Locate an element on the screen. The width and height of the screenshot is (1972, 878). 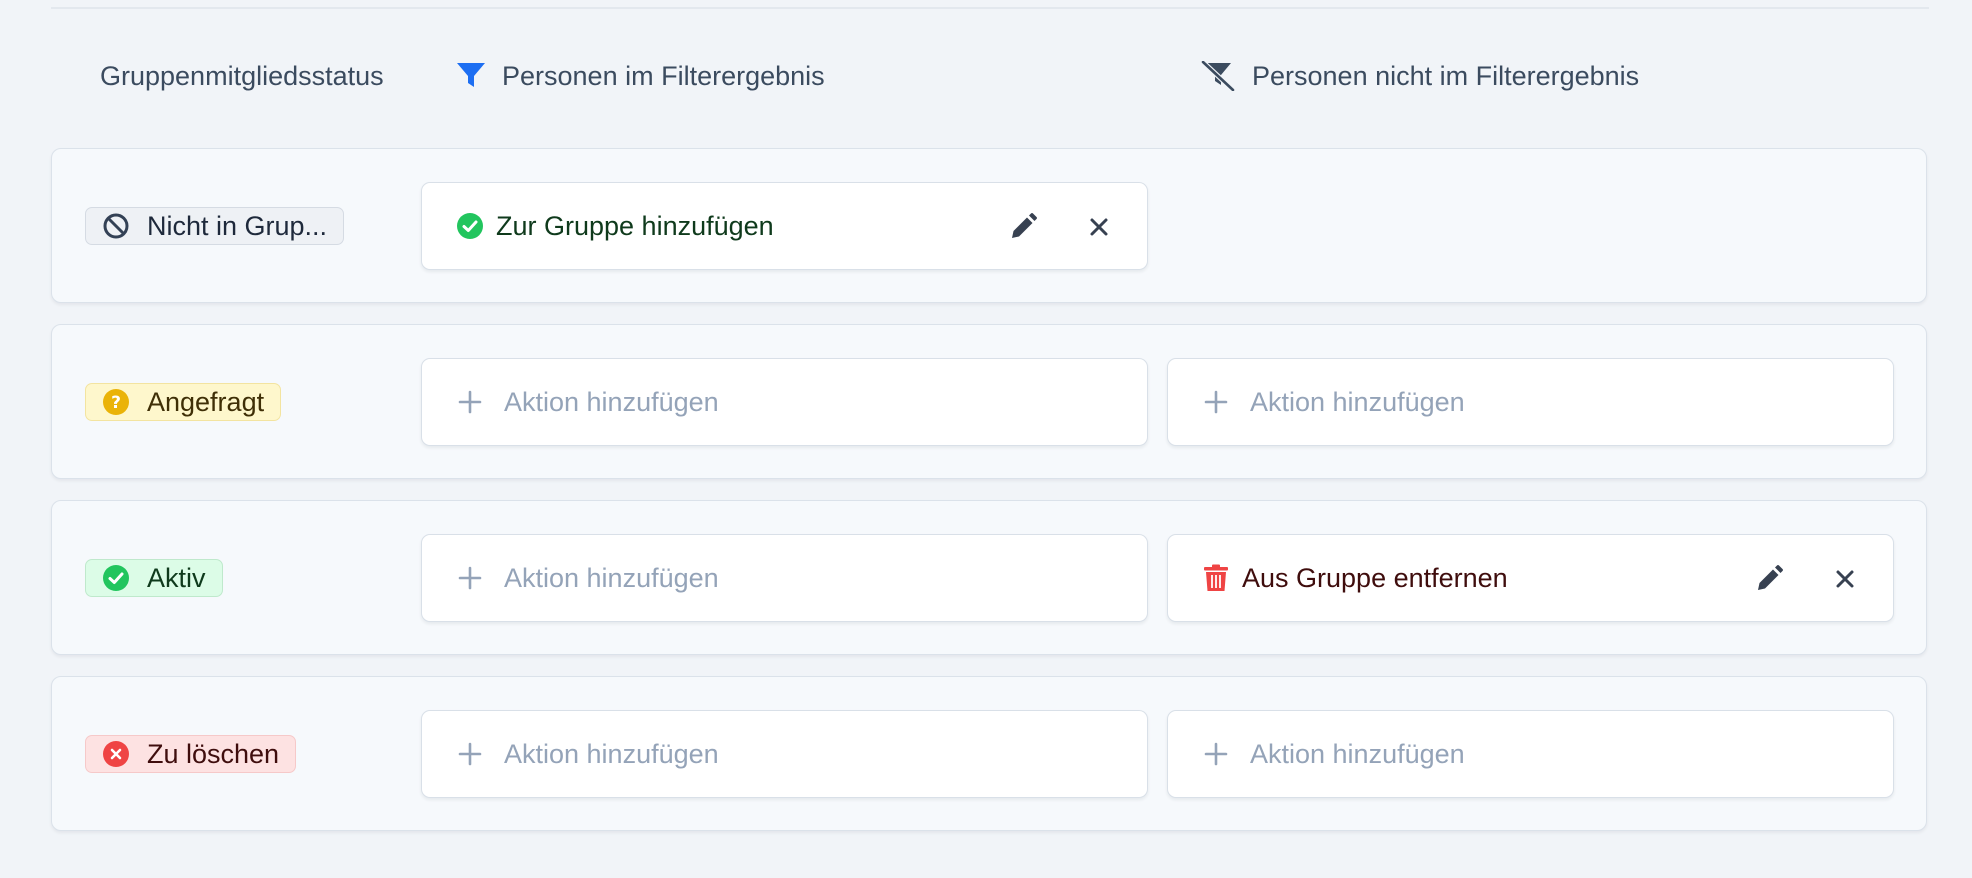
header-in-filter-label: Personen im Filterergebnis is located at coordinates (663, 75).